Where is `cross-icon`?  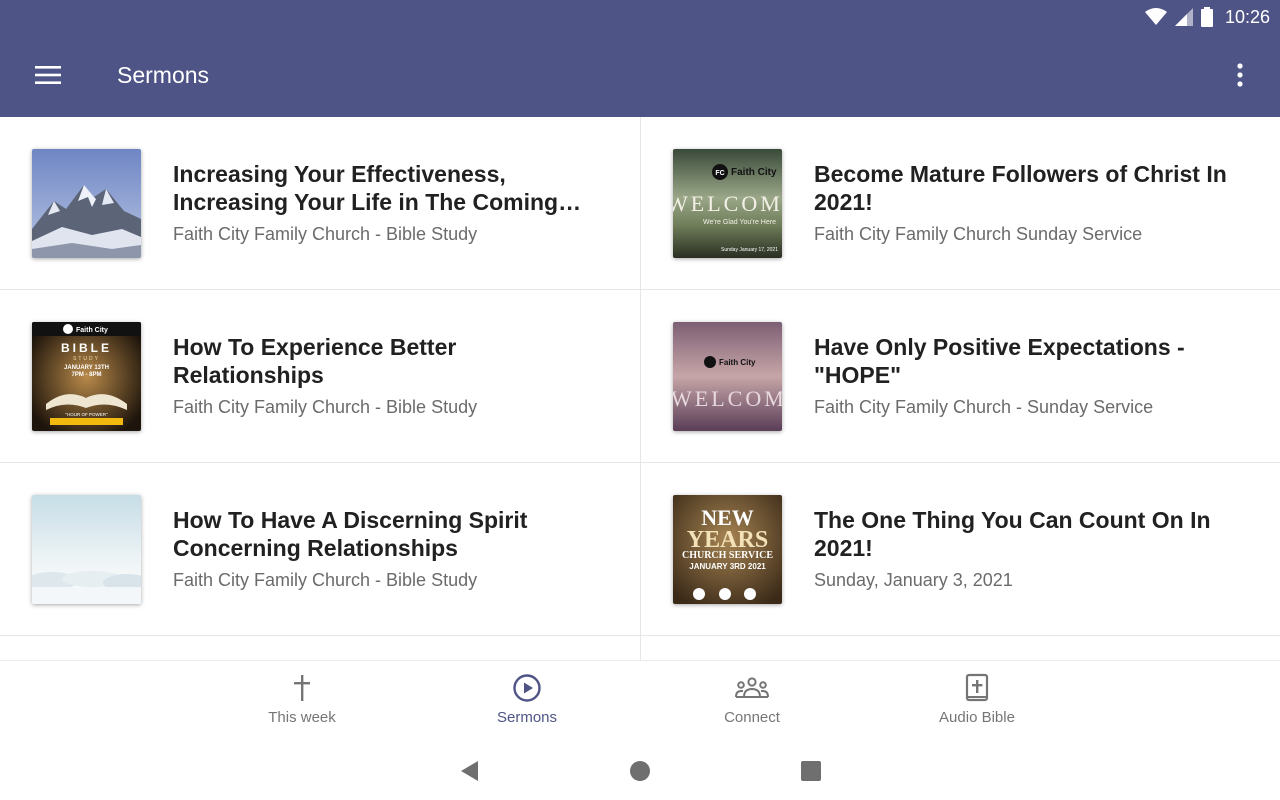 cross-icon is located at coordinates (302, 688).